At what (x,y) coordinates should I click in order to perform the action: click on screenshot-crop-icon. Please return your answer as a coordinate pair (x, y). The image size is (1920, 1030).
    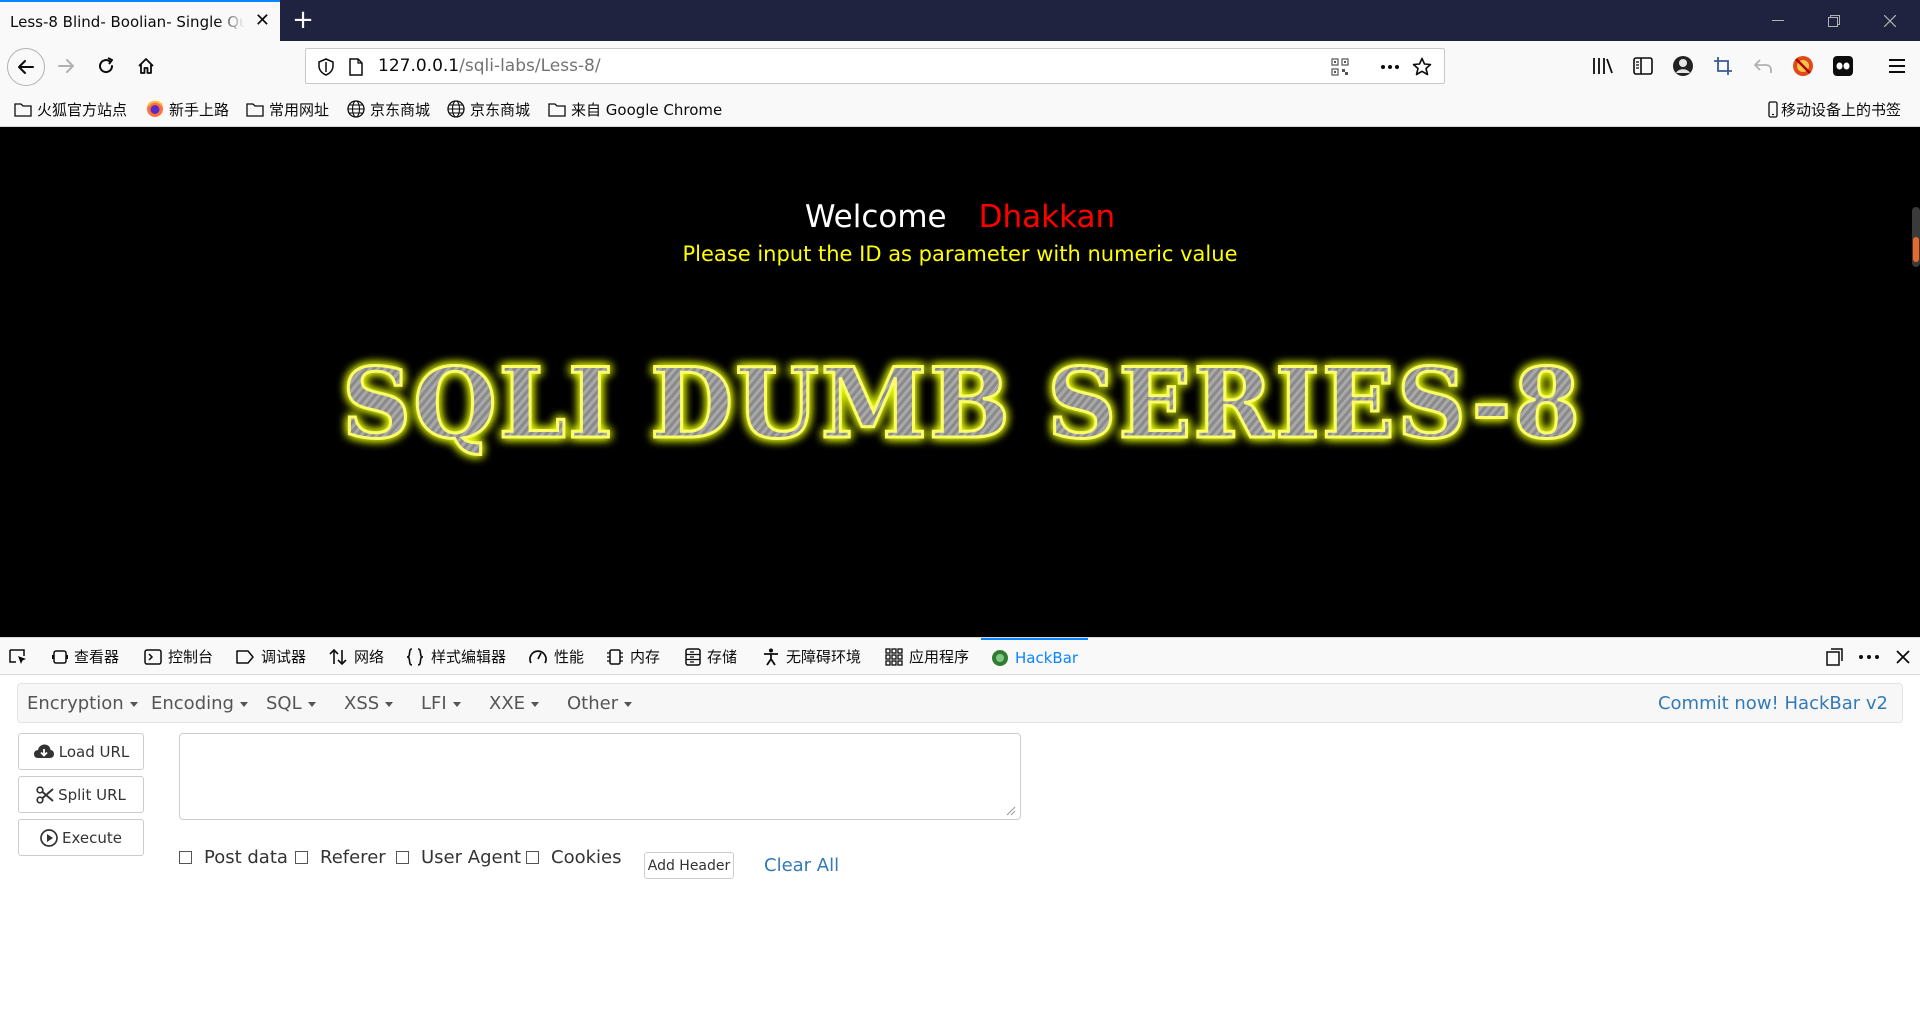
    Looking at the image, I should click on (1723, 66).